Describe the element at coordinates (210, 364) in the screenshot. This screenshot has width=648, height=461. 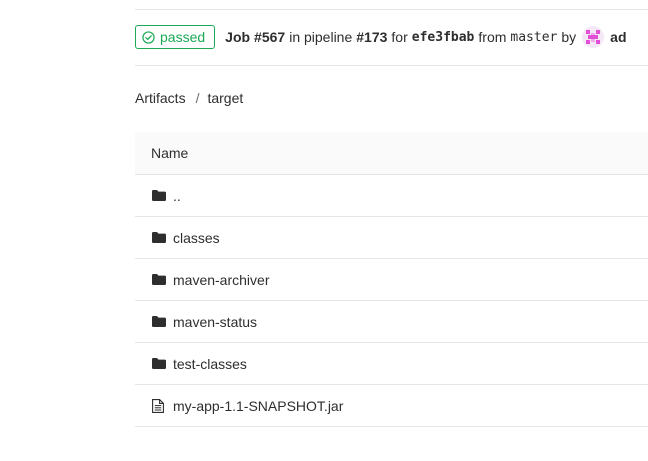
I see `row-name: test-classes` at that location.